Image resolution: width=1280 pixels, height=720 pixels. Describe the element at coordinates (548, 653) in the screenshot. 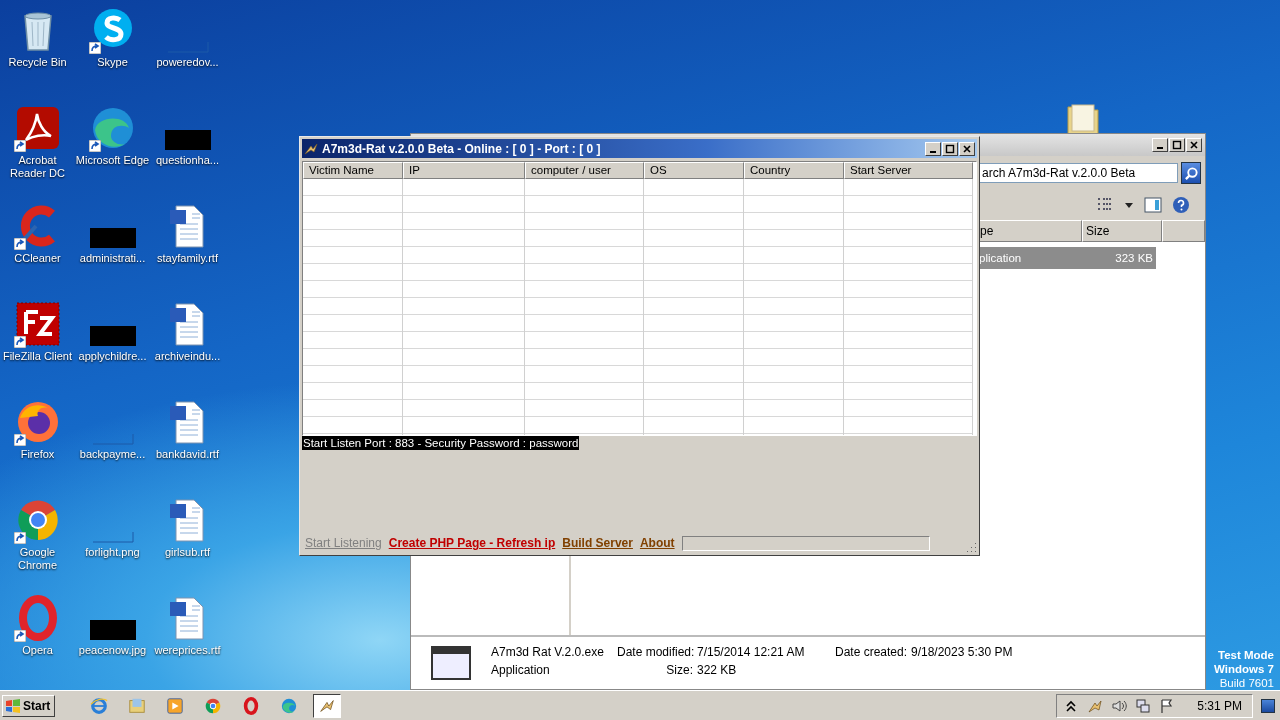

I see `file-name: A7m3d Rat V.2.0.exe` at that location.